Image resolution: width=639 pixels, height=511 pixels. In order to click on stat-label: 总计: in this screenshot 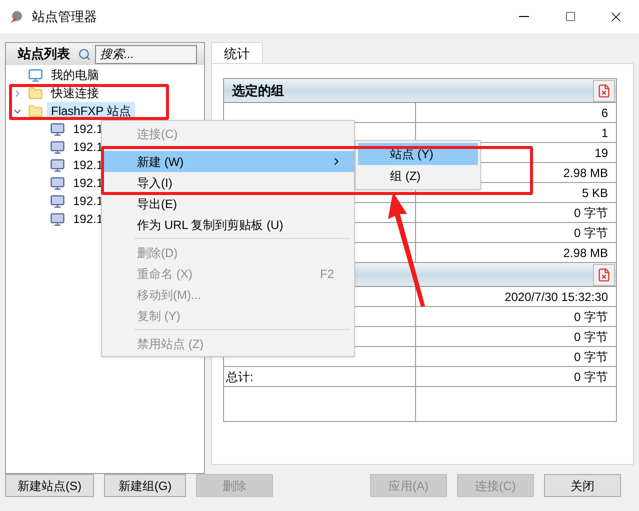, I will do `click(240, 377)`.